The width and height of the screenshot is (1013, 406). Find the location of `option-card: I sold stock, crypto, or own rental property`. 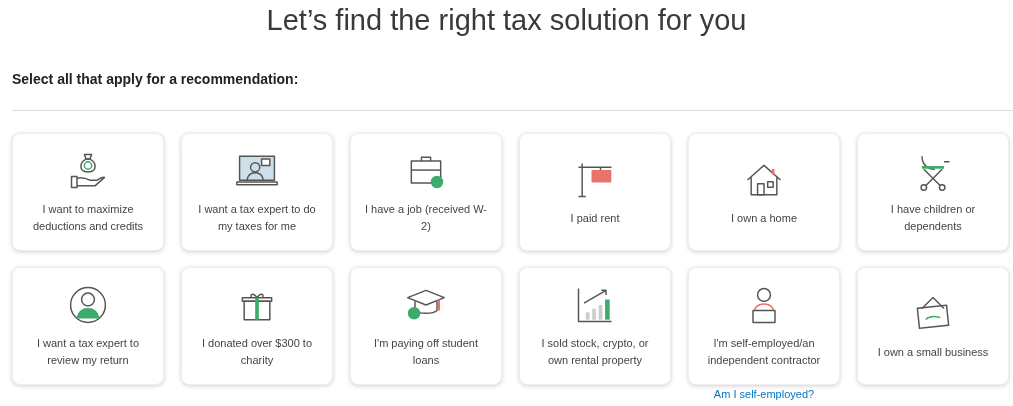

option-card: I sold stock, crypto, or own rental property is located at coordinates (595, 326).